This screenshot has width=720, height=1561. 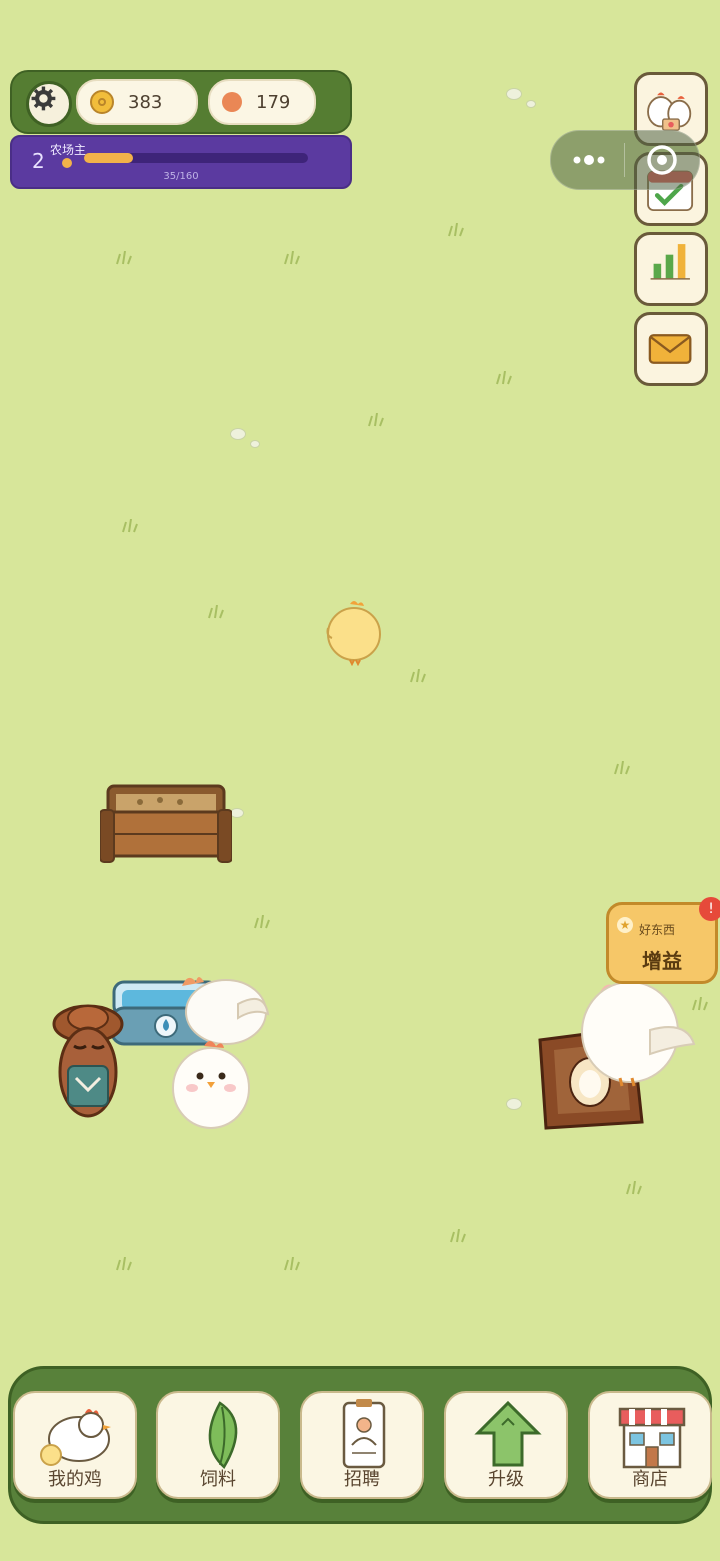 I want to click on mail-button, so click(x=671, y=349).